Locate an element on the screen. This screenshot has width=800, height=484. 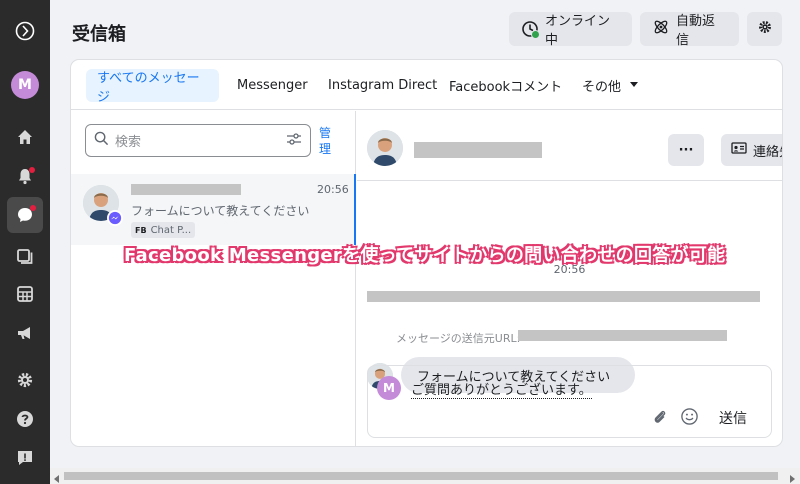
emoji-icon is located at coordinates (689, 418).